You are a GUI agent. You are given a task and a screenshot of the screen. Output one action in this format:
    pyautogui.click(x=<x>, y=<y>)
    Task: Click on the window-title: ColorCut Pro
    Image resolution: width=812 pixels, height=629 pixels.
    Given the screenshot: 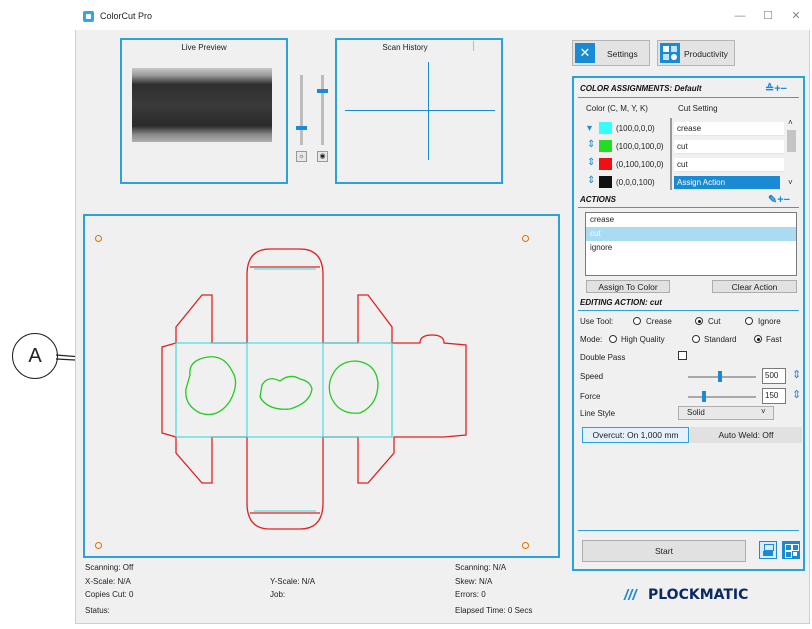 What is the action you would take?
    pyautogui.click(x=126, y=16)
    